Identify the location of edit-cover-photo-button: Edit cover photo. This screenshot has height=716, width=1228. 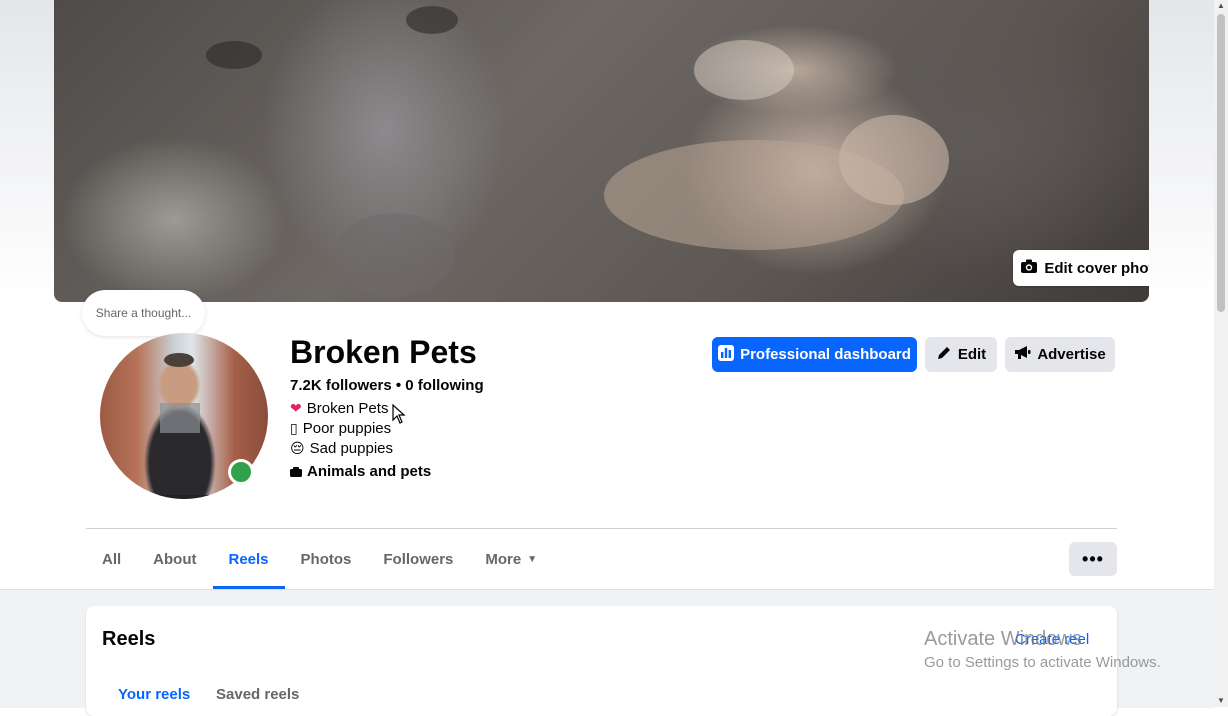
(1081, 268).